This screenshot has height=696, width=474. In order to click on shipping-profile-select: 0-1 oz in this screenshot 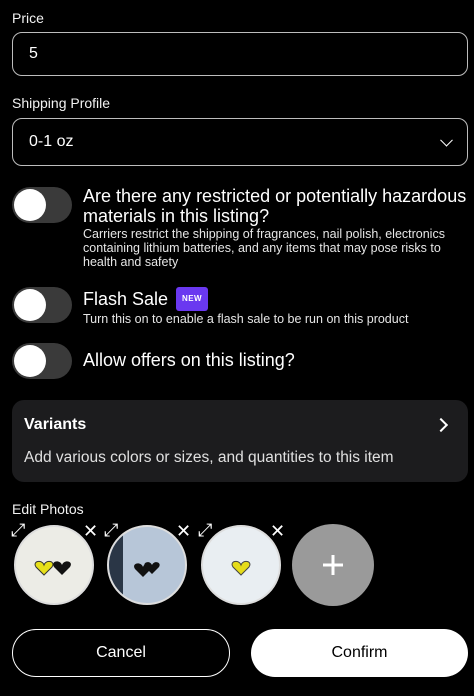, I will do `click(240, 142)`.